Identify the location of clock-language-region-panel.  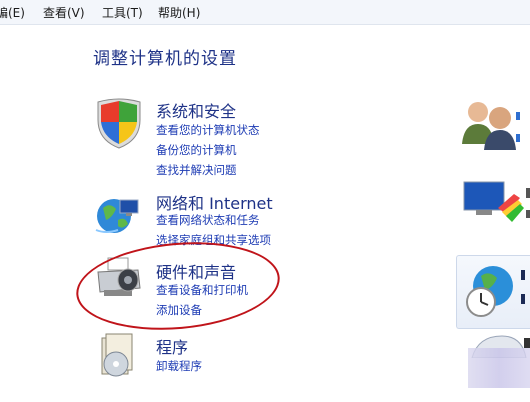
(493, 292).